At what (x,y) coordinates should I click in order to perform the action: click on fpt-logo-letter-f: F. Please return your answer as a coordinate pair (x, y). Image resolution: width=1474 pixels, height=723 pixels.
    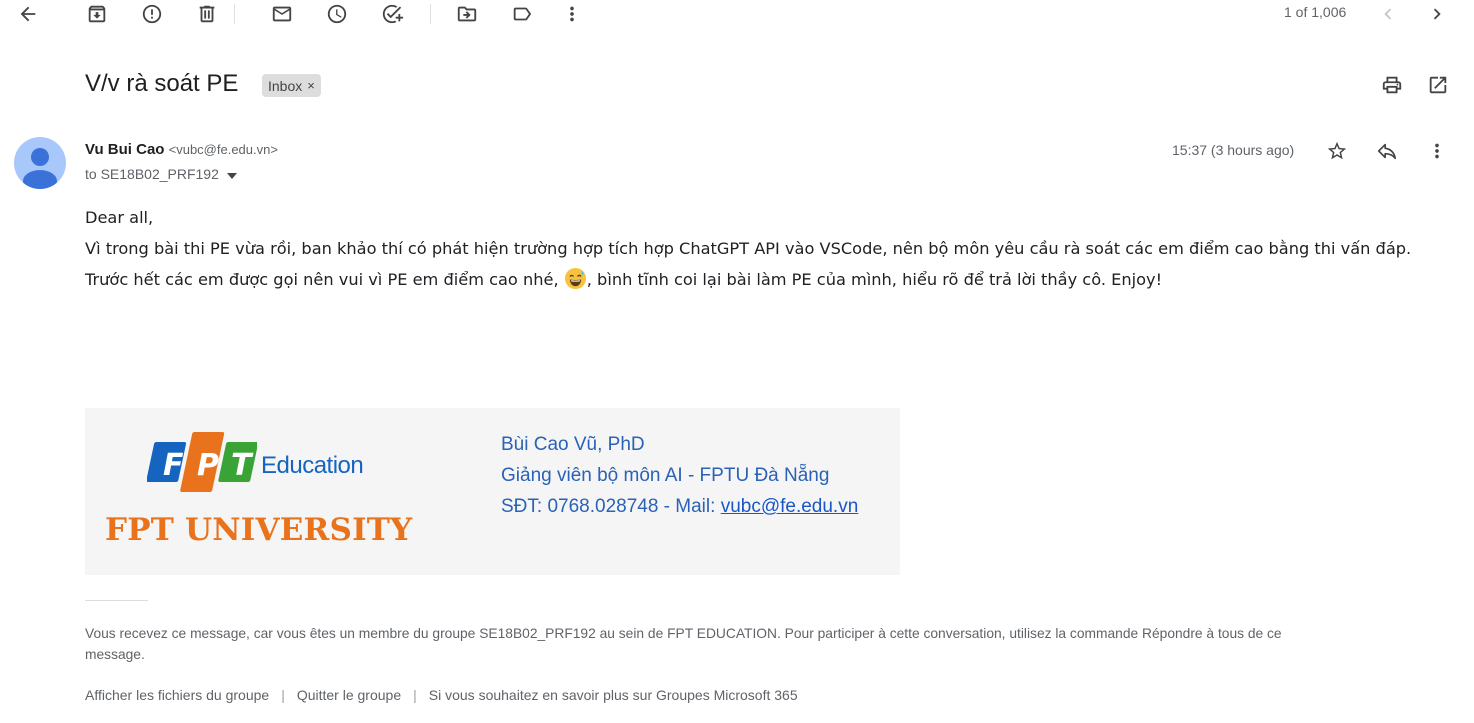
    Looking at the image, I should click on (173, 465).